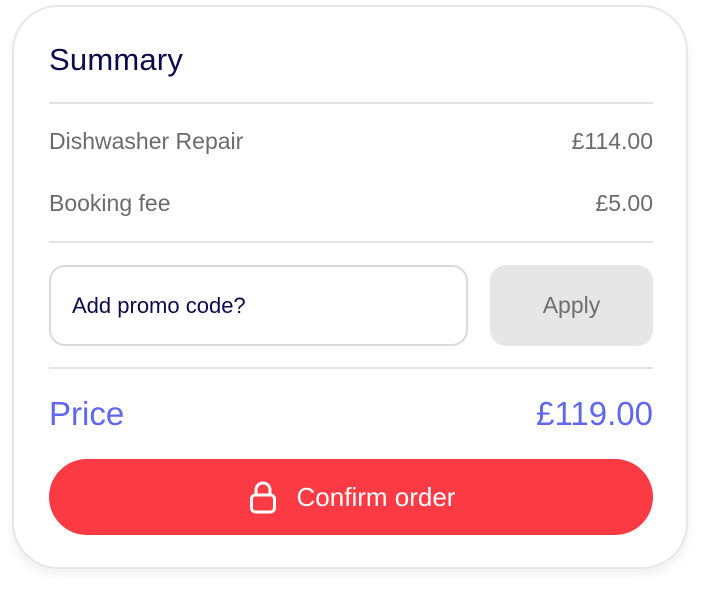 The height and width of the screenshot is (591, 702). I want to click on lock-icon, so click(263, 497).